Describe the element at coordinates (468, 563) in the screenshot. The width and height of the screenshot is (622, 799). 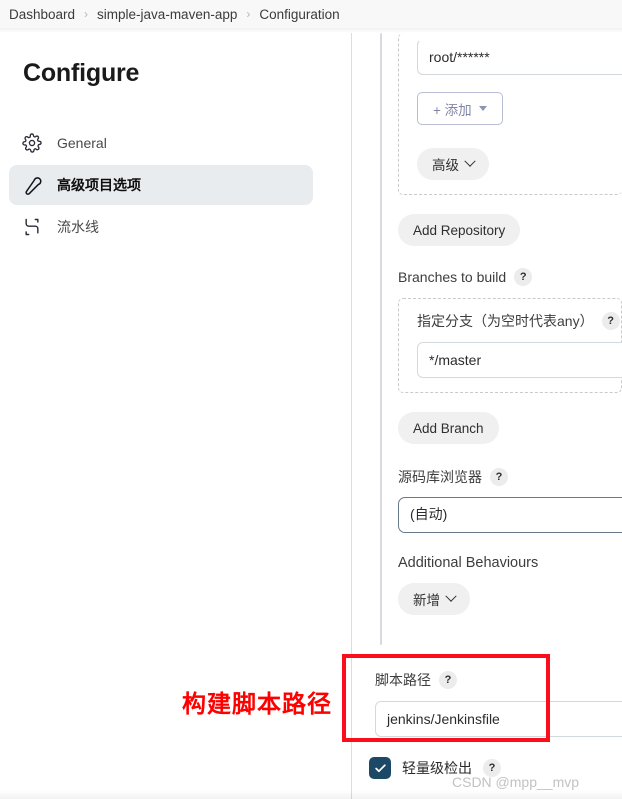
I see `additional-behaviours-label: Additional Behaviours` at that location.